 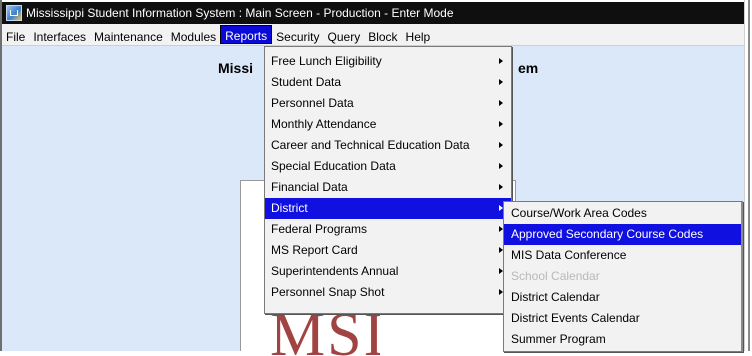 What do you see at coordinates (622, 339) in the screenshot?
I see `submenu-item-summer-program: Summer Program` at bounding box center [622, 339].